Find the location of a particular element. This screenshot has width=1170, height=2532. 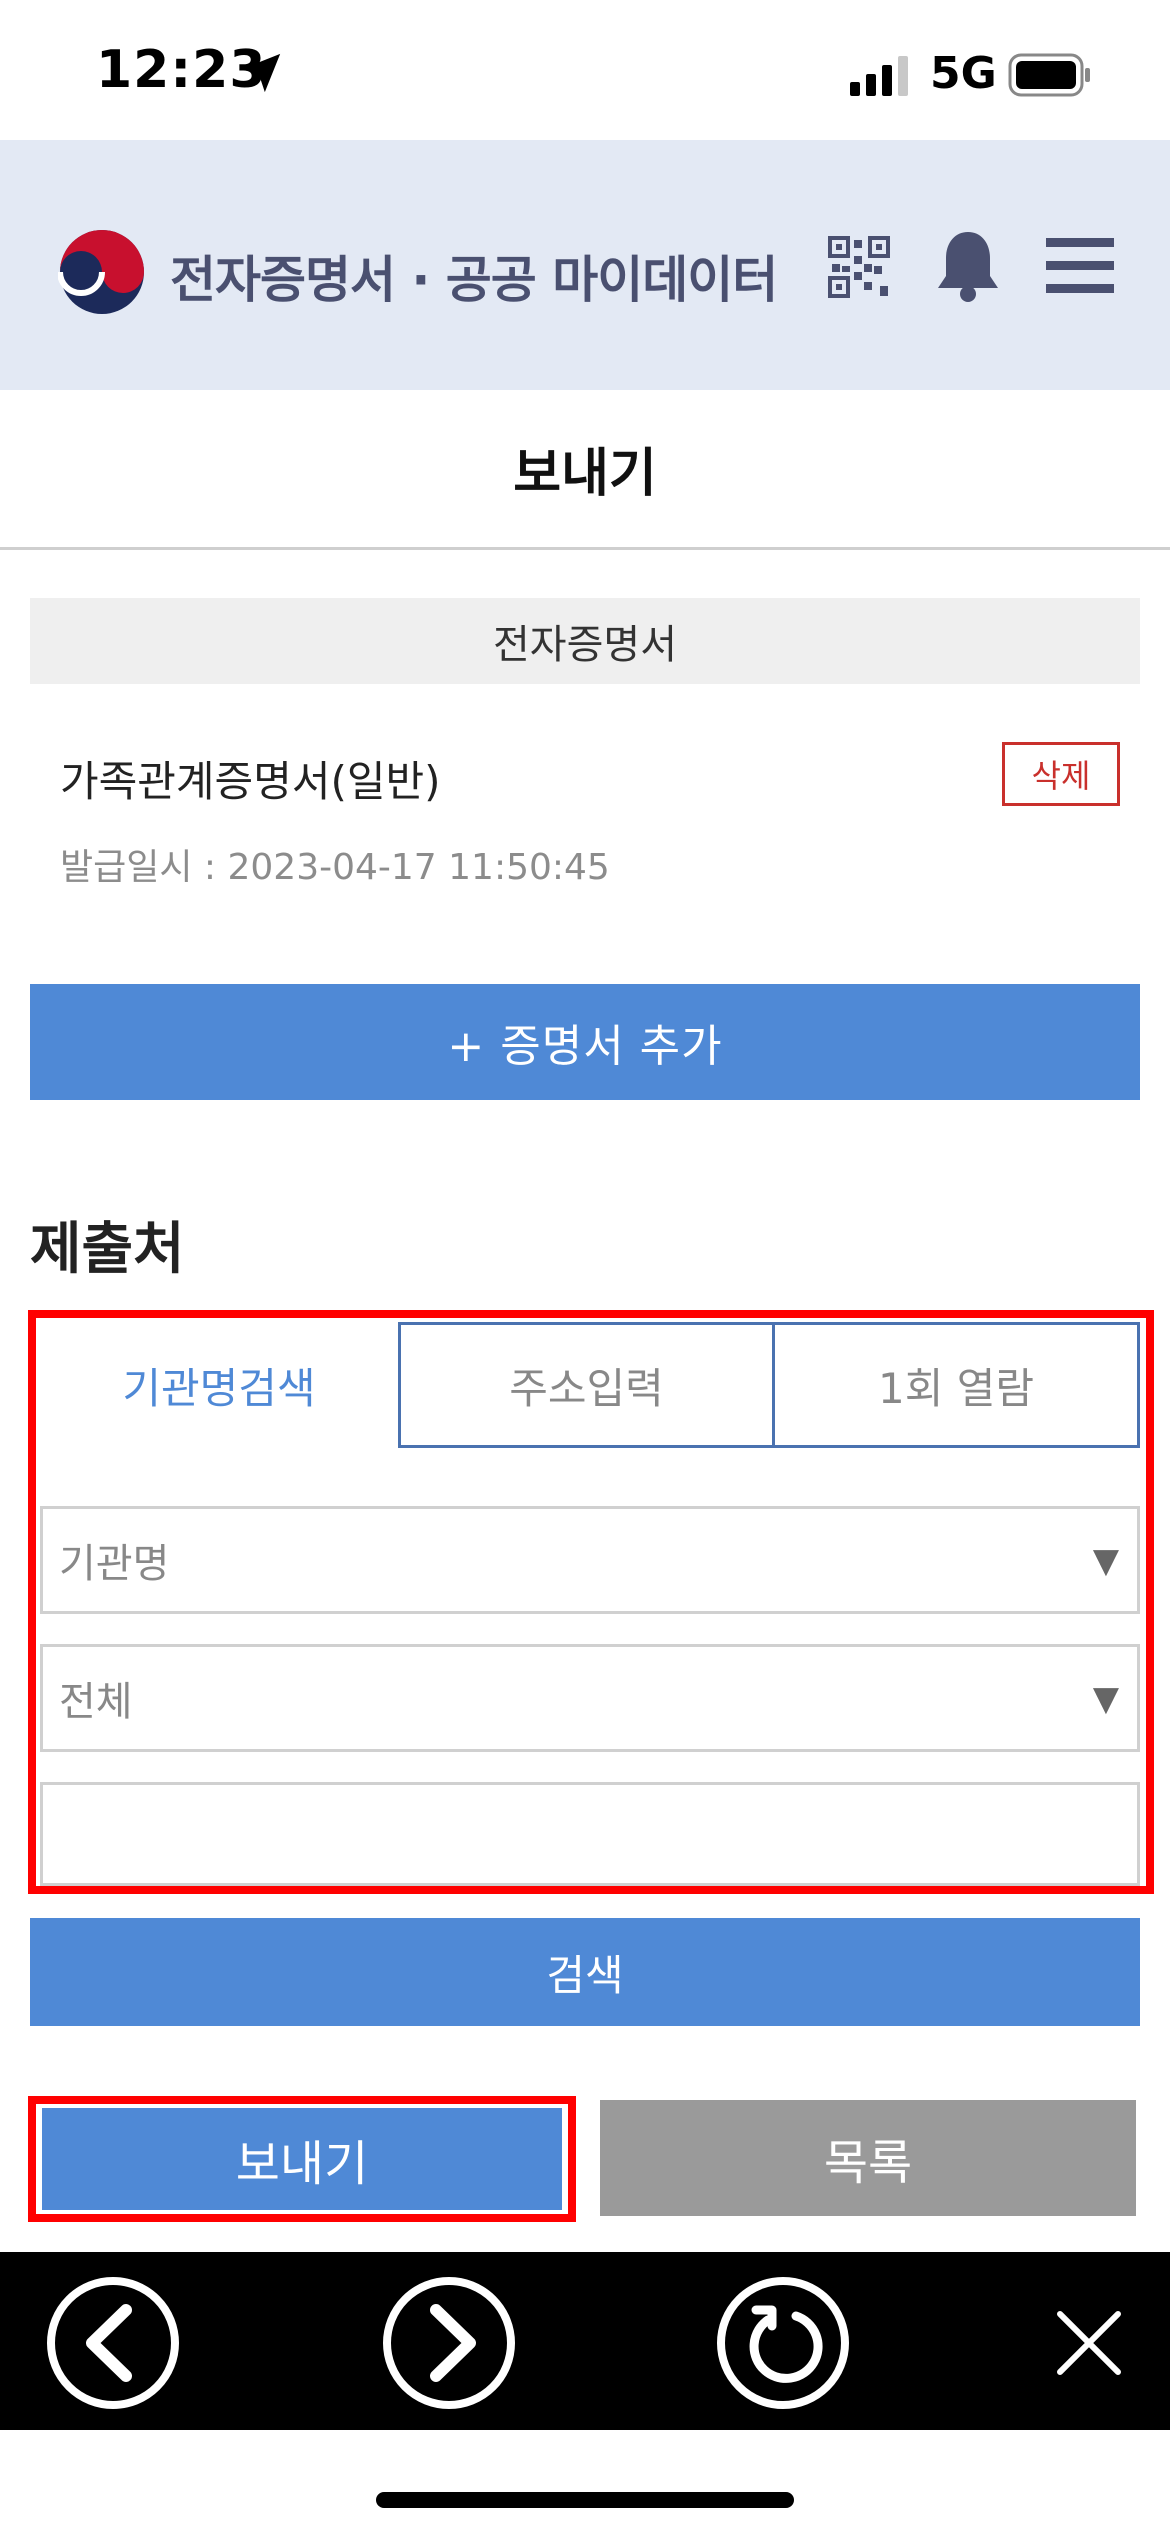

cellular-signal-icon is located at coordinates (879, 76).